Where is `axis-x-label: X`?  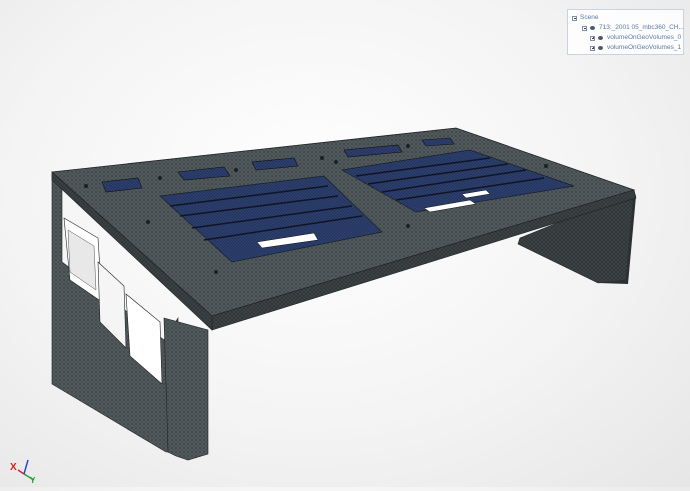 axis-x-label: X is located at coordinates (13, 467).